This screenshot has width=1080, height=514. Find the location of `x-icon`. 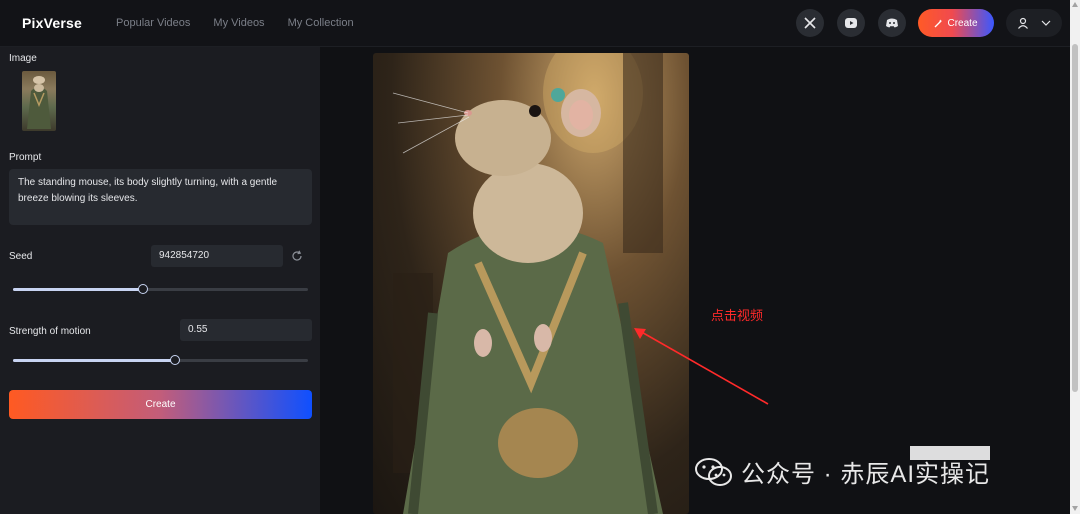

x-icon is located at coordinates (810, 23).